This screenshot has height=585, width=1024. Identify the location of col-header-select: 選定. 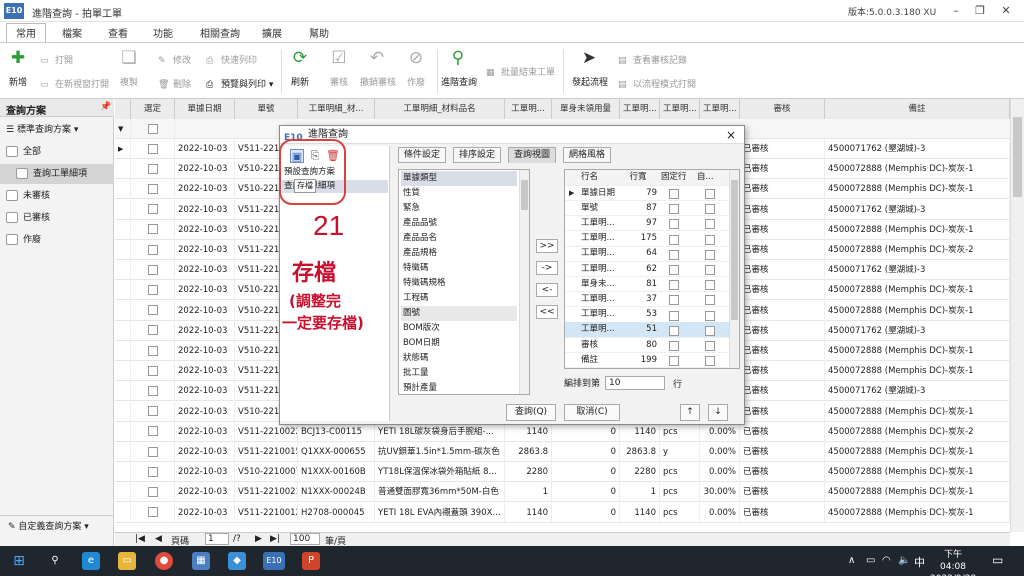
(153, 109).